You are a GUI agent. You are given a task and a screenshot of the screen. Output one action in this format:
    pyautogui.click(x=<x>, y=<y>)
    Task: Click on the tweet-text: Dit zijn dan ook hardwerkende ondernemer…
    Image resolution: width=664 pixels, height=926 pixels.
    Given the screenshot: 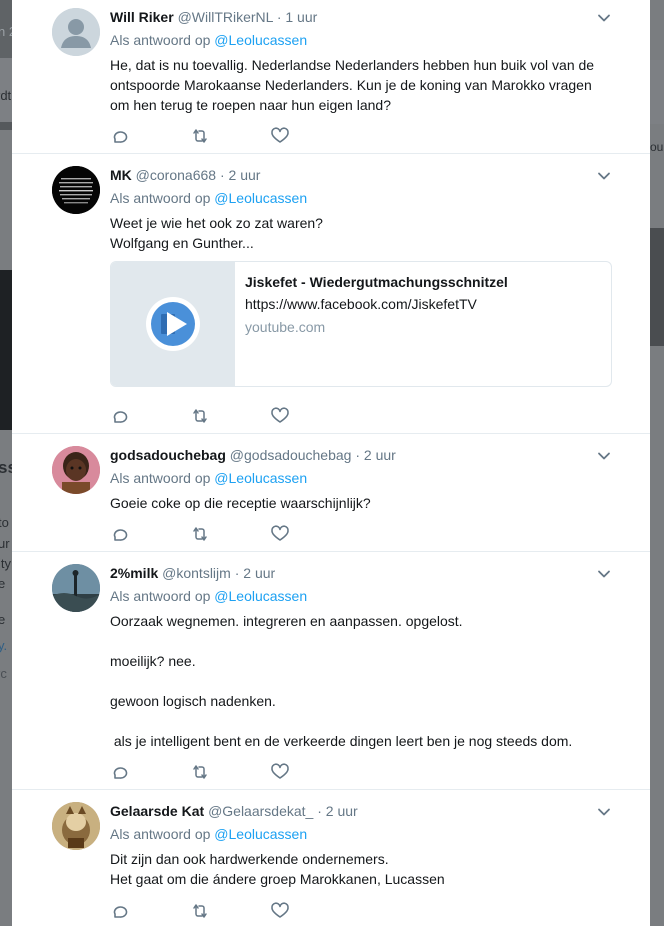 What is the action you would take?
    pyautogui.click(x=360, y=869)
    